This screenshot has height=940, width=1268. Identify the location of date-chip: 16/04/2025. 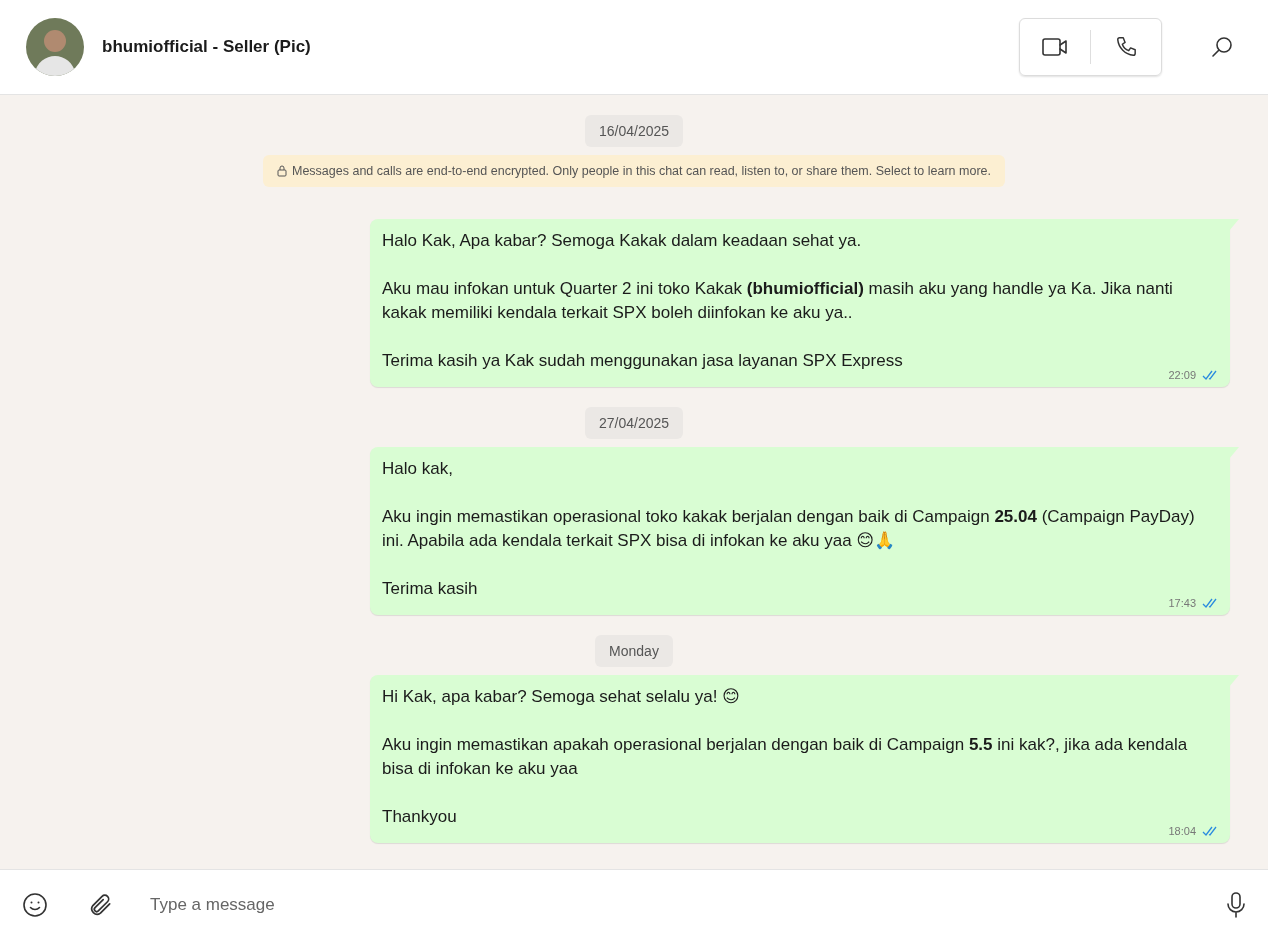
(634, 131).